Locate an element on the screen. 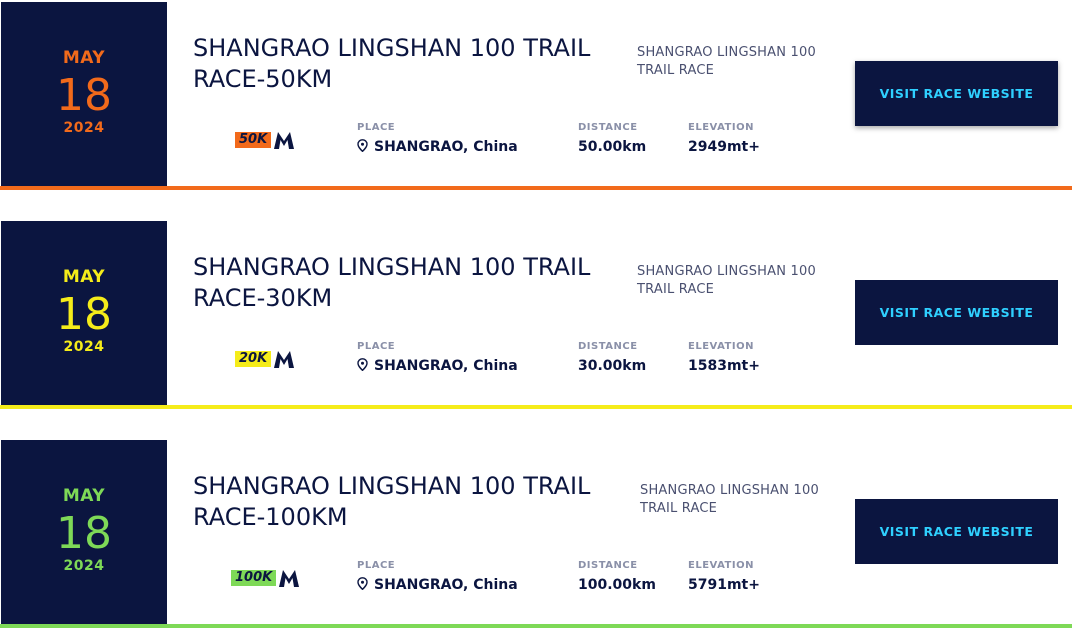 This screenshot has height=633, width=1080. badge-tag: 50K is located at coordinates (253, 140).